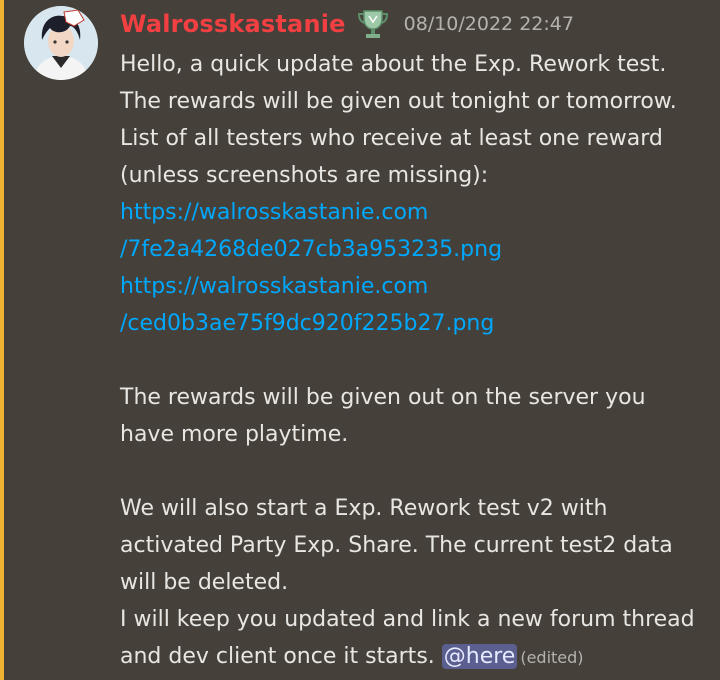  I want to click on link-2-line-1: https://walrosskastanie.com, so click(415, 286).